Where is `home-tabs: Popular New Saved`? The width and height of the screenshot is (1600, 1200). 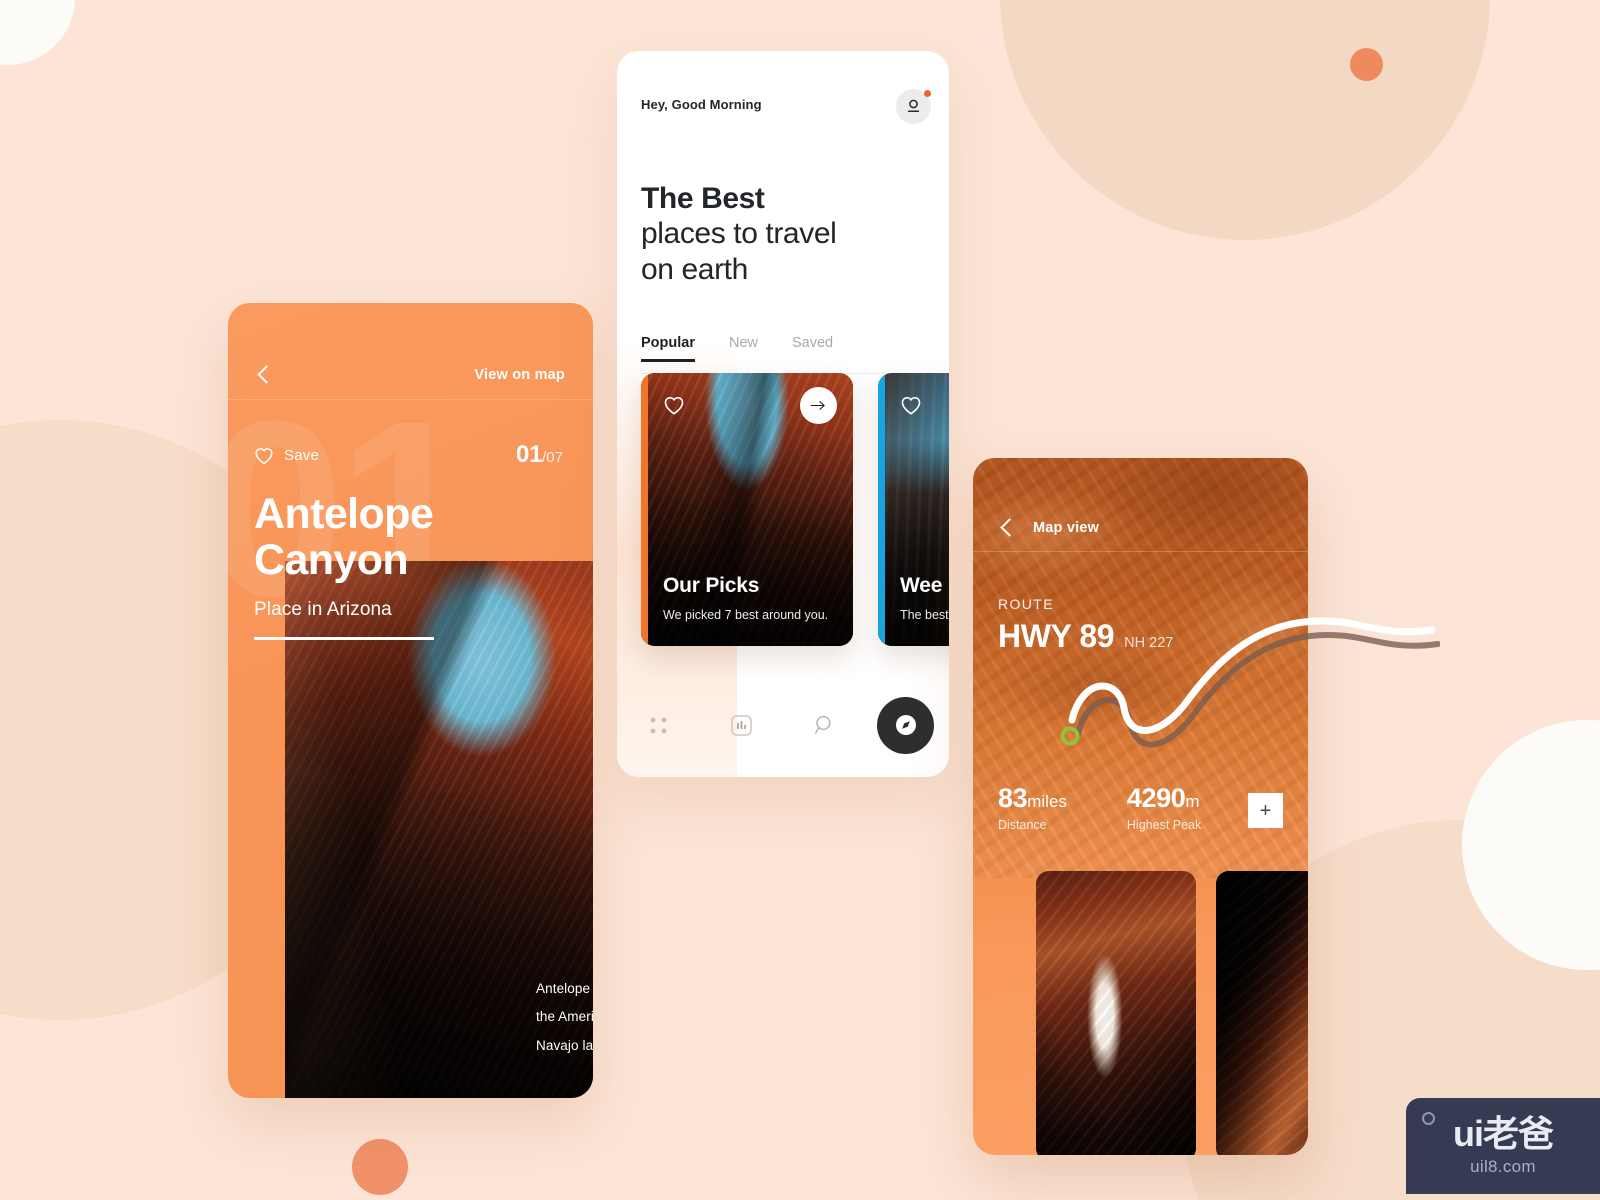 home-tabs: Popular New Saved is located at coordinates (795, 354).